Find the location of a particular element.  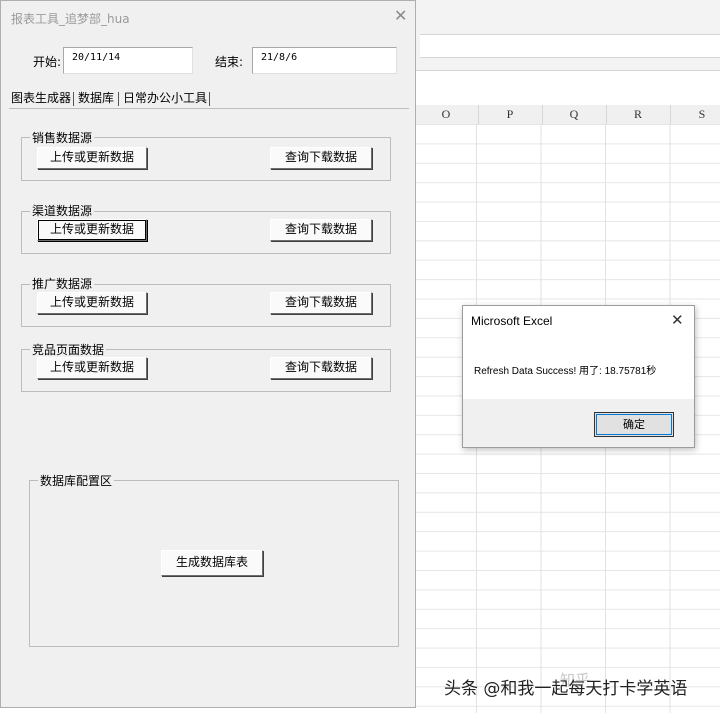

frame-caption-competitor: 竞品页面数据 is located at coordinates (68, 349).